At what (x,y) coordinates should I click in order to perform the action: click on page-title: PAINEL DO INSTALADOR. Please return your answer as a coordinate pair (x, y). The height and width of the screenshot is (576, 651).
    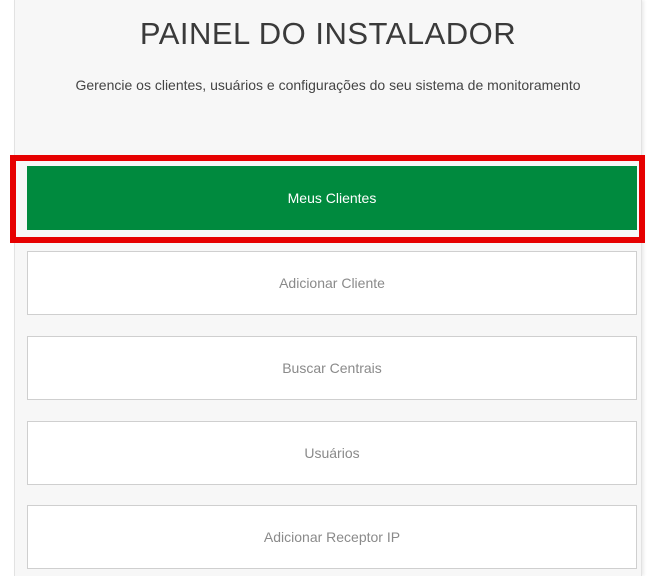
    Looking at the image, I should click on (328, 33).